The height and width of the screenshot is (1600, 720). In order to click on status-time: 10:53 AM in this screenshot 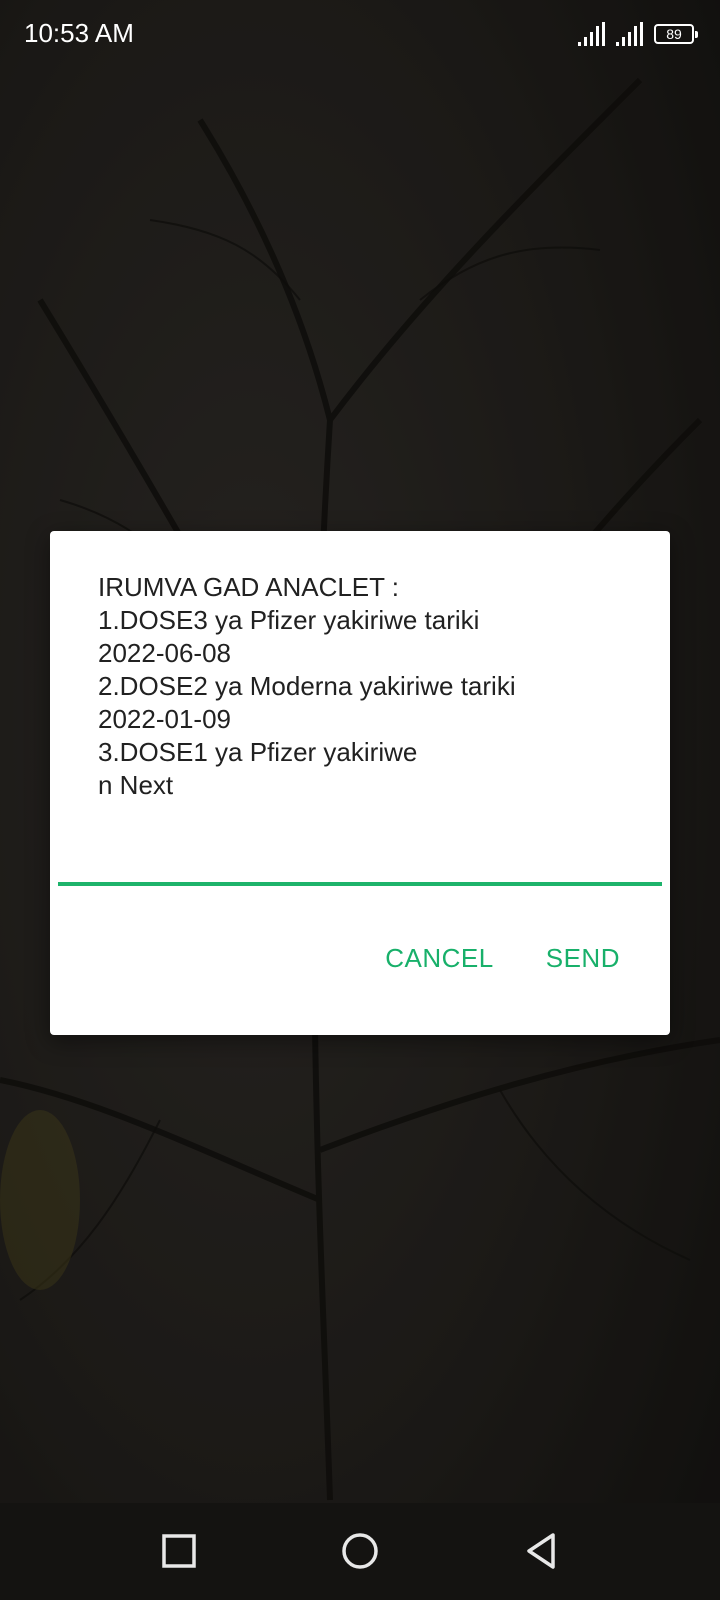, I will do `click(79, 33)`.